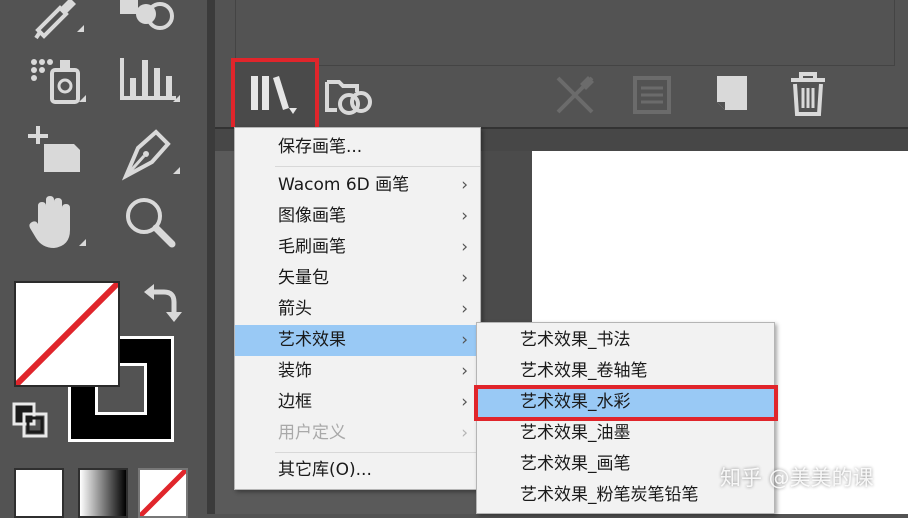 This screenshot has height=518, width=908. I want to click on submenu-item-label: 艺术效果_卷轴笔, so click(584, 371).